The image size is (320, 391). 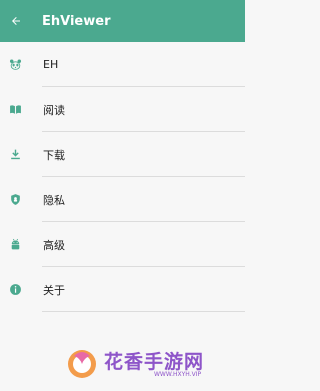 What do you see at coordinates (15, 65) in the screenshot?
I see `panda-icon` at bounding box center [15, 65].